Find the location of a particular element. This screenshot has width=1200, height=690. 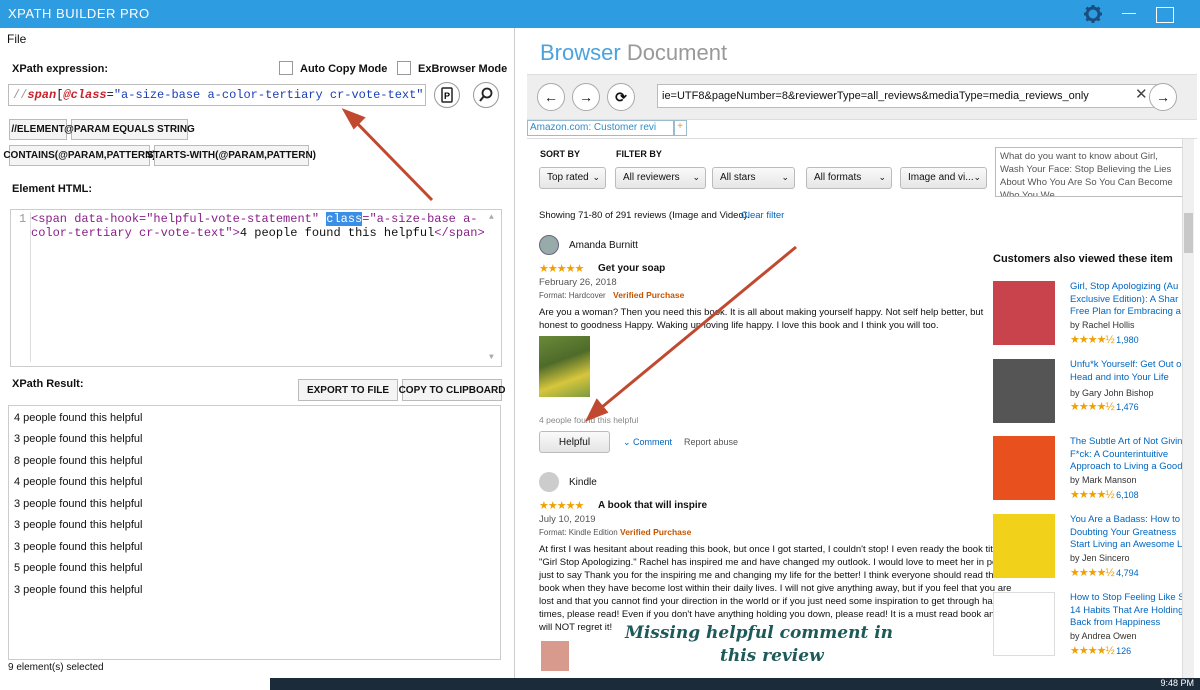

forward-icon: → is located at coordinates (586, 97).